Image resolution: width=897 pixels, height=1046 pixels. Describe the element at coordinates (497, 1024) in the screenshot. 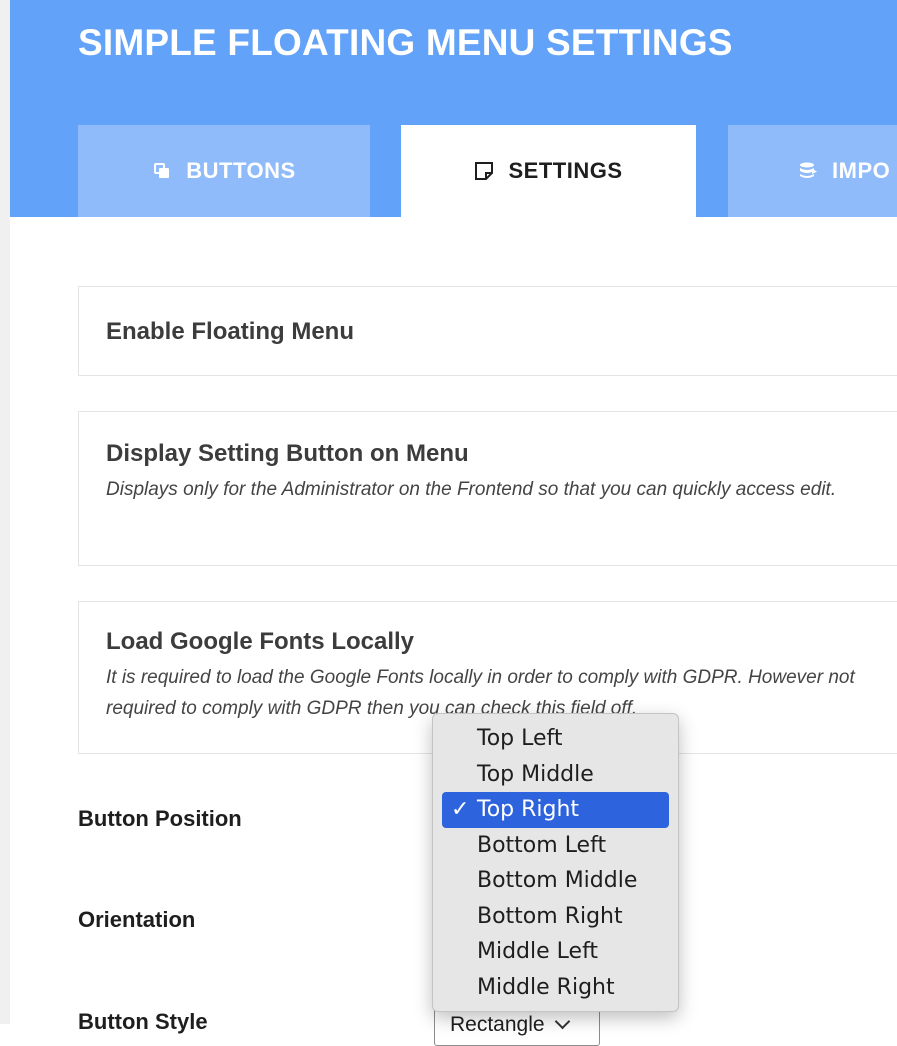

I see `button-style-value: Rectangle` at that location.